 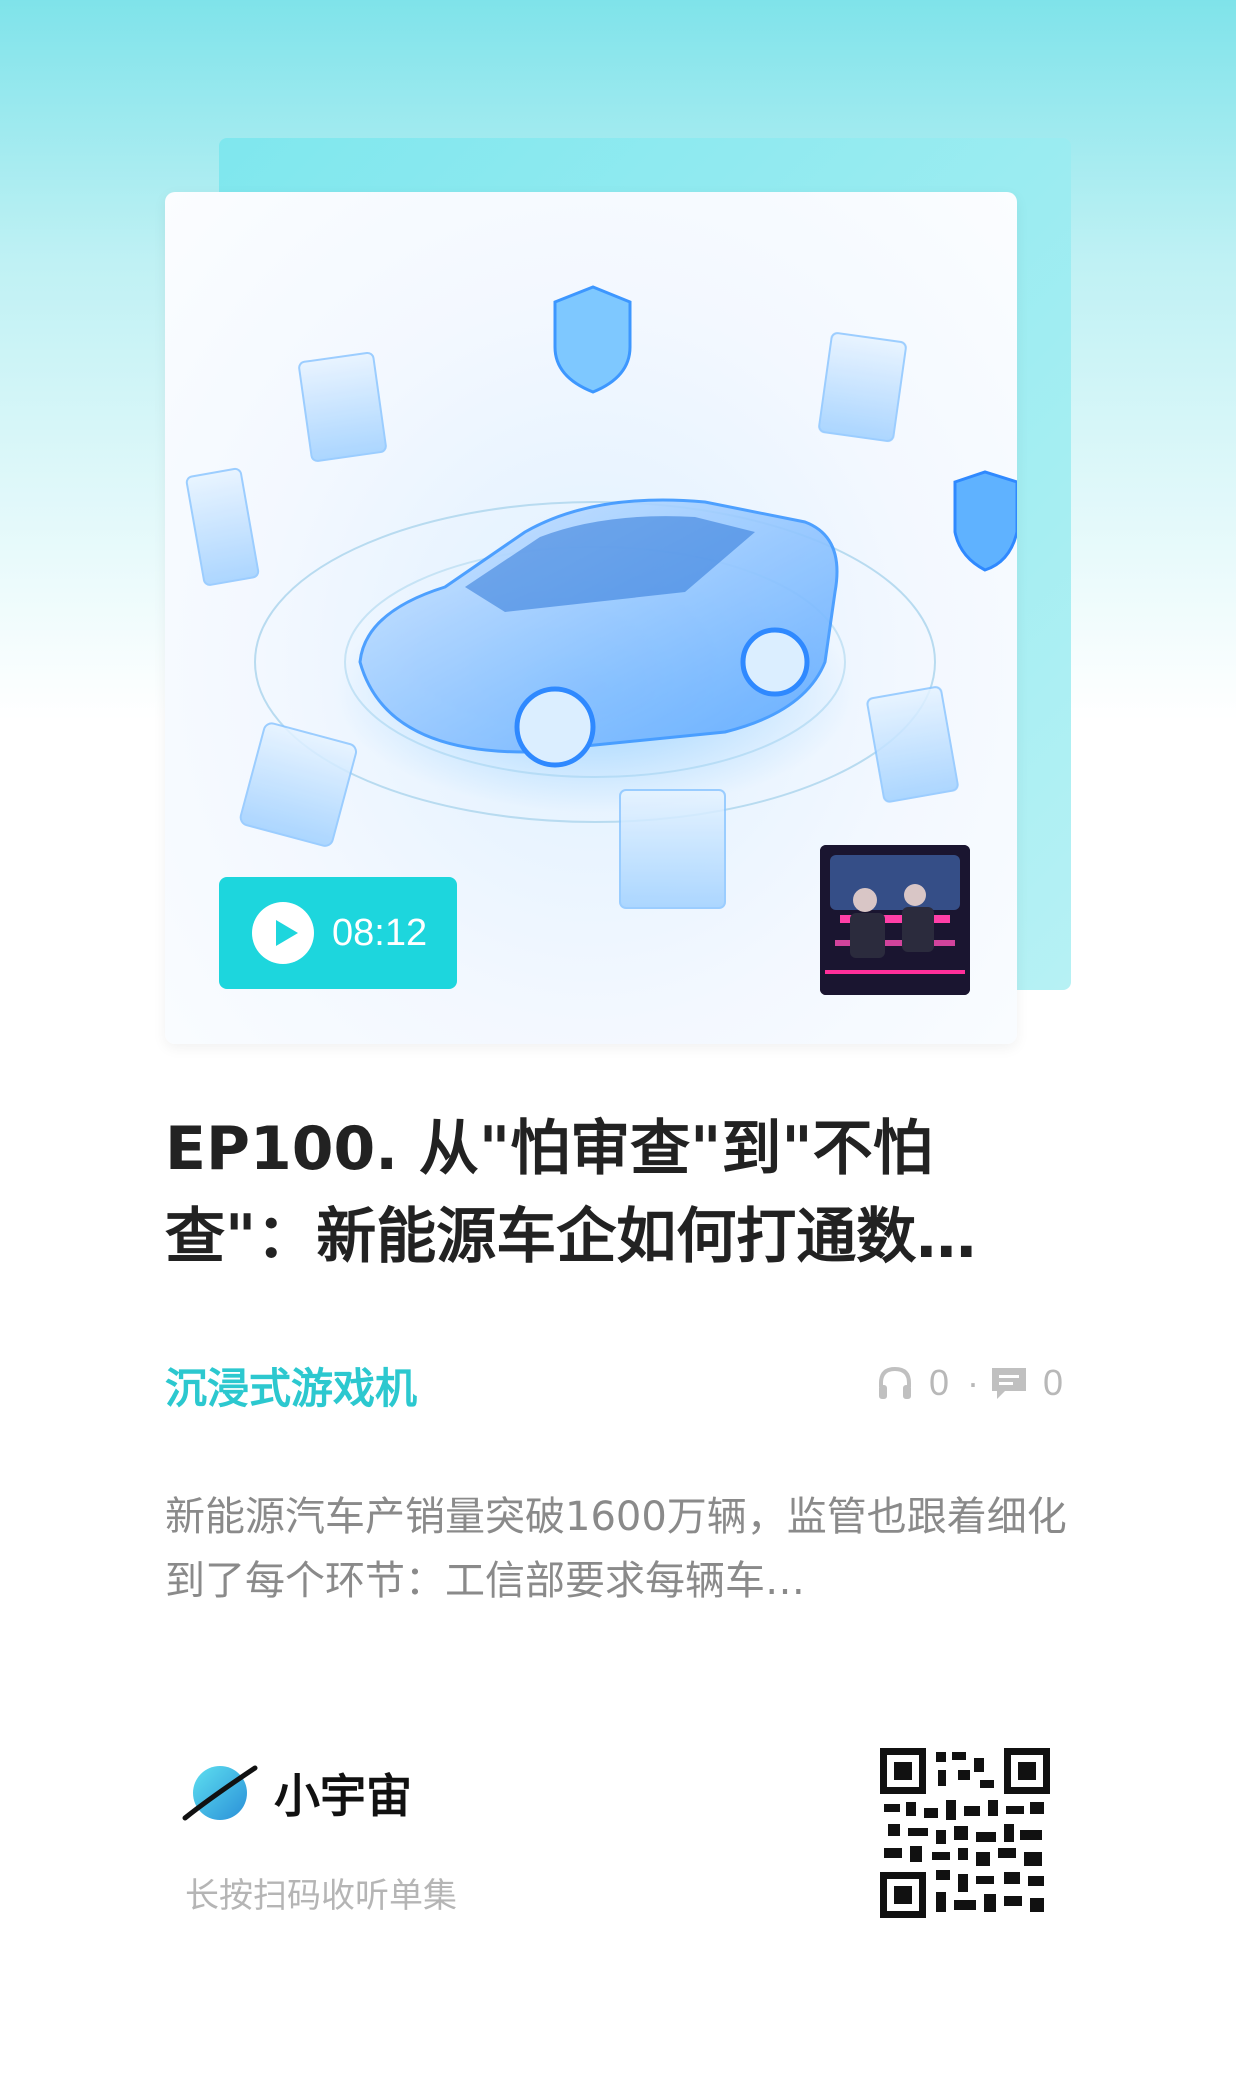 I want to click on qr-code-icon, so click(x=965, y=1833).